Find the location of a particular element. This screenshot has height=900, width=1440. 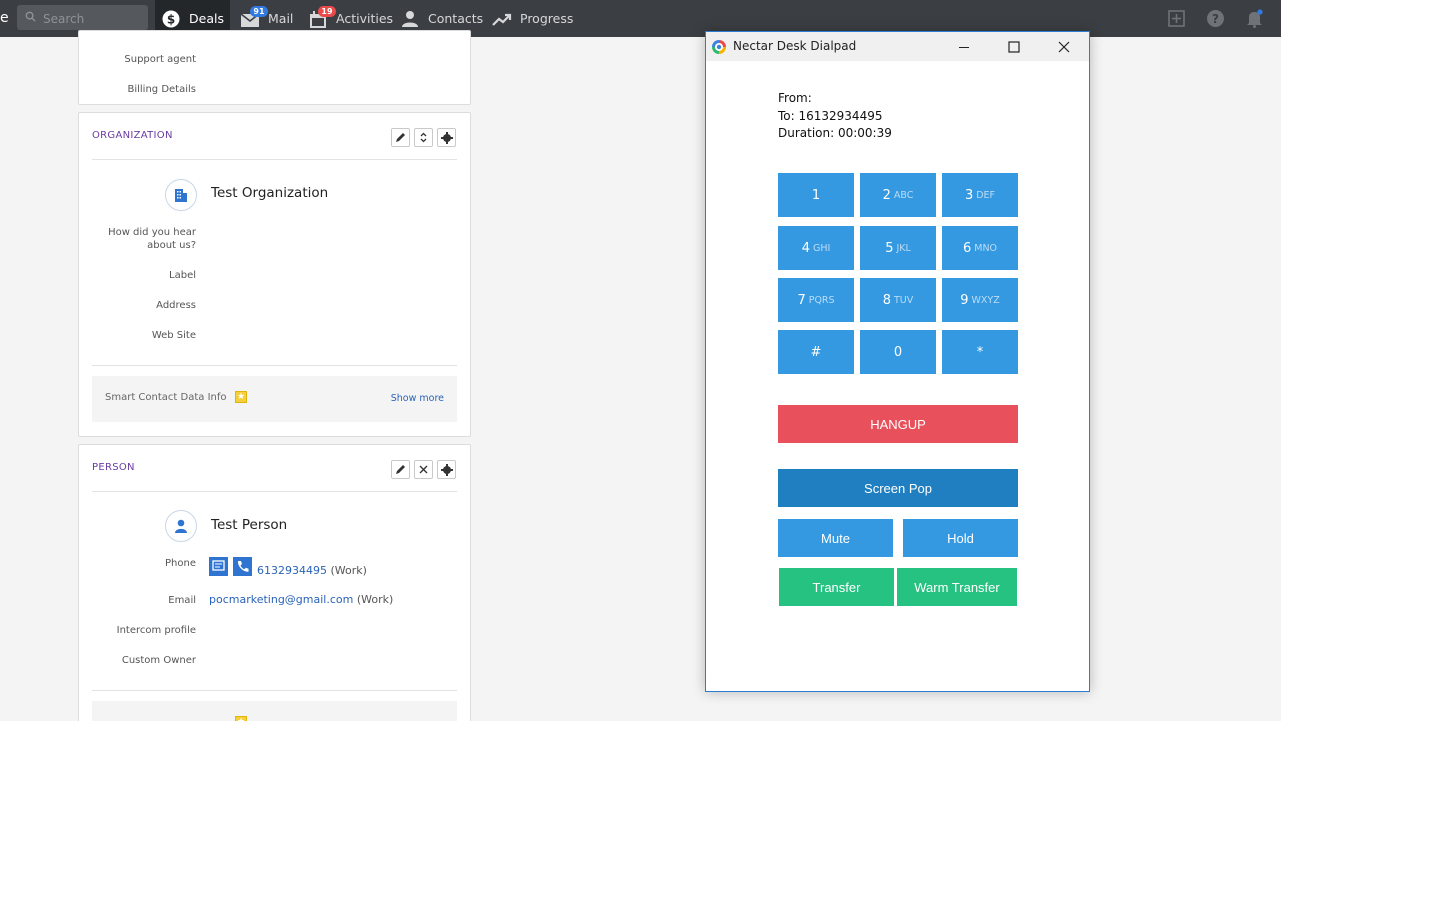

mail-badge: 91 is located at coordinates (259, 11).